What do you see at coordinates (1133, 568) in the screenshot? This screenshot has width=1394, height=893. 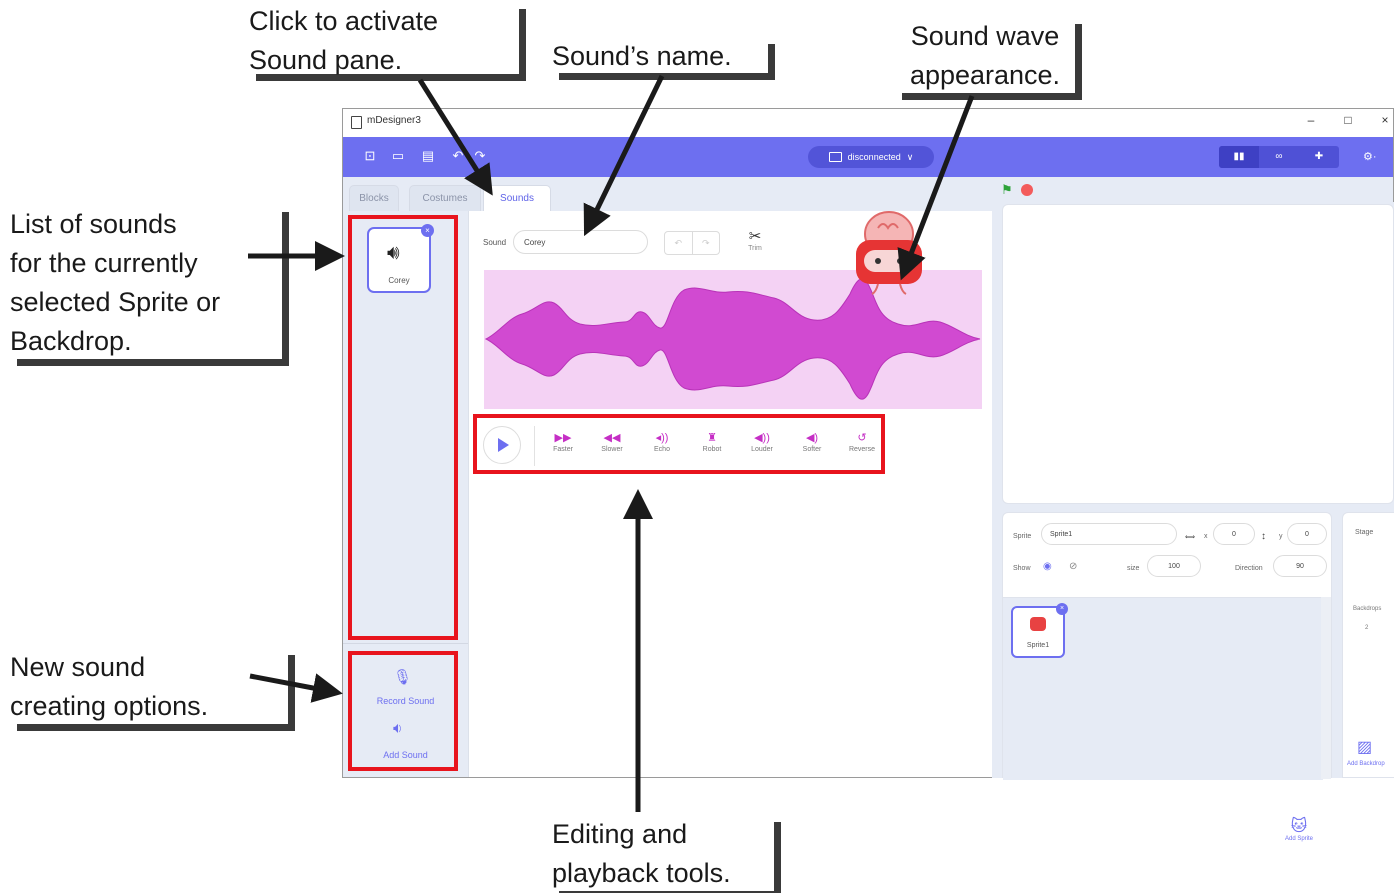 I see `size-label: size` at bounding box center [1133, 568].